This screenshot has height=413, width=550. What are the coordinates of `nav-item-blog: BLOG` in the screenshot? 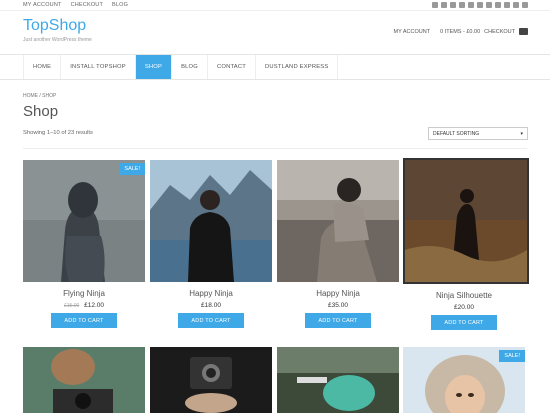 It's located at (190, 67).